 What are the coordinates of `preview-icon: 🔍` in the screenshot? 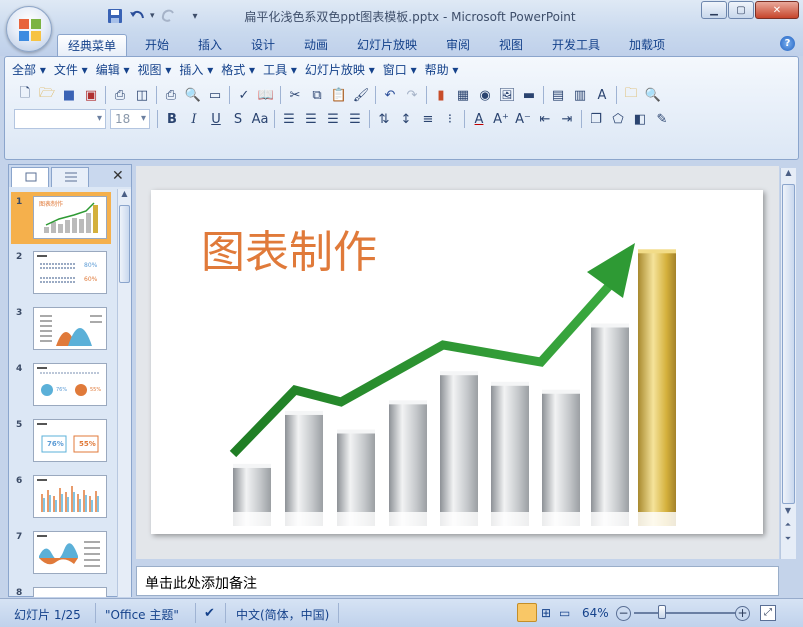 It's located at (193, 95).